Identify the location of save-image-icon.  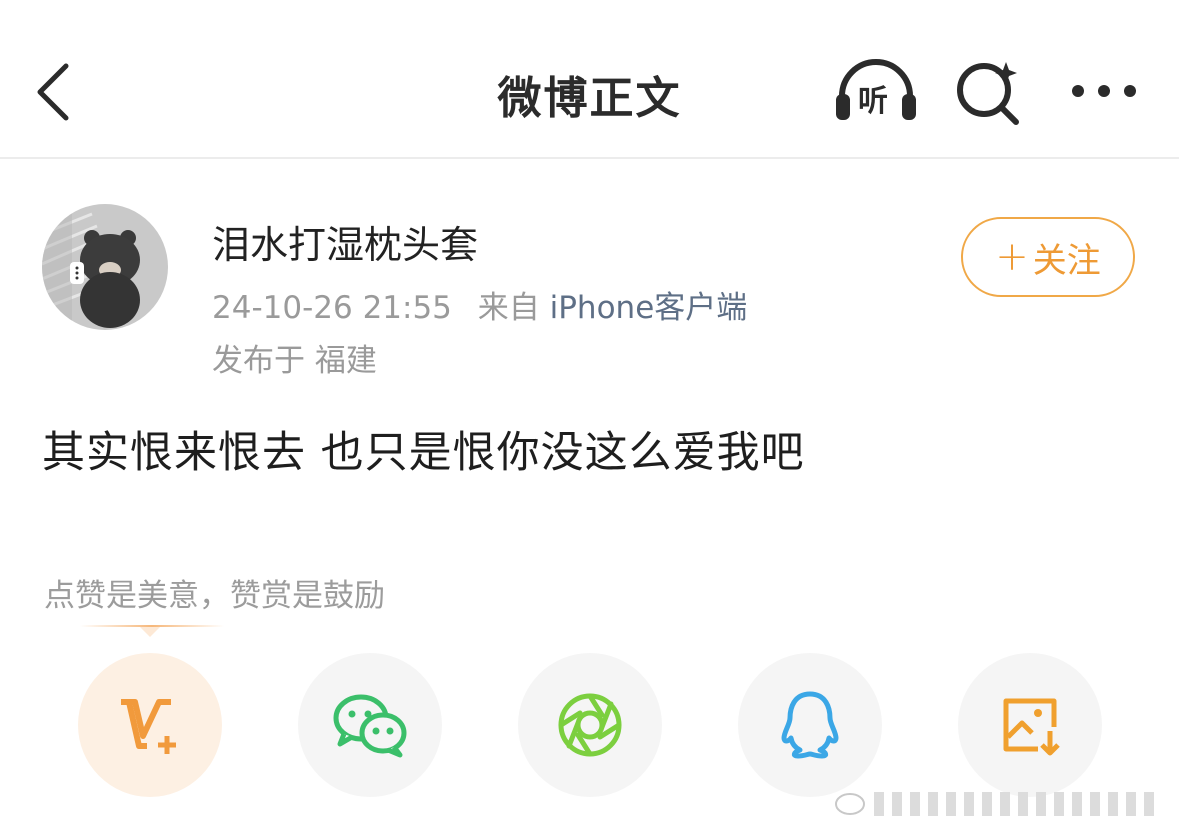
(1031, 727).